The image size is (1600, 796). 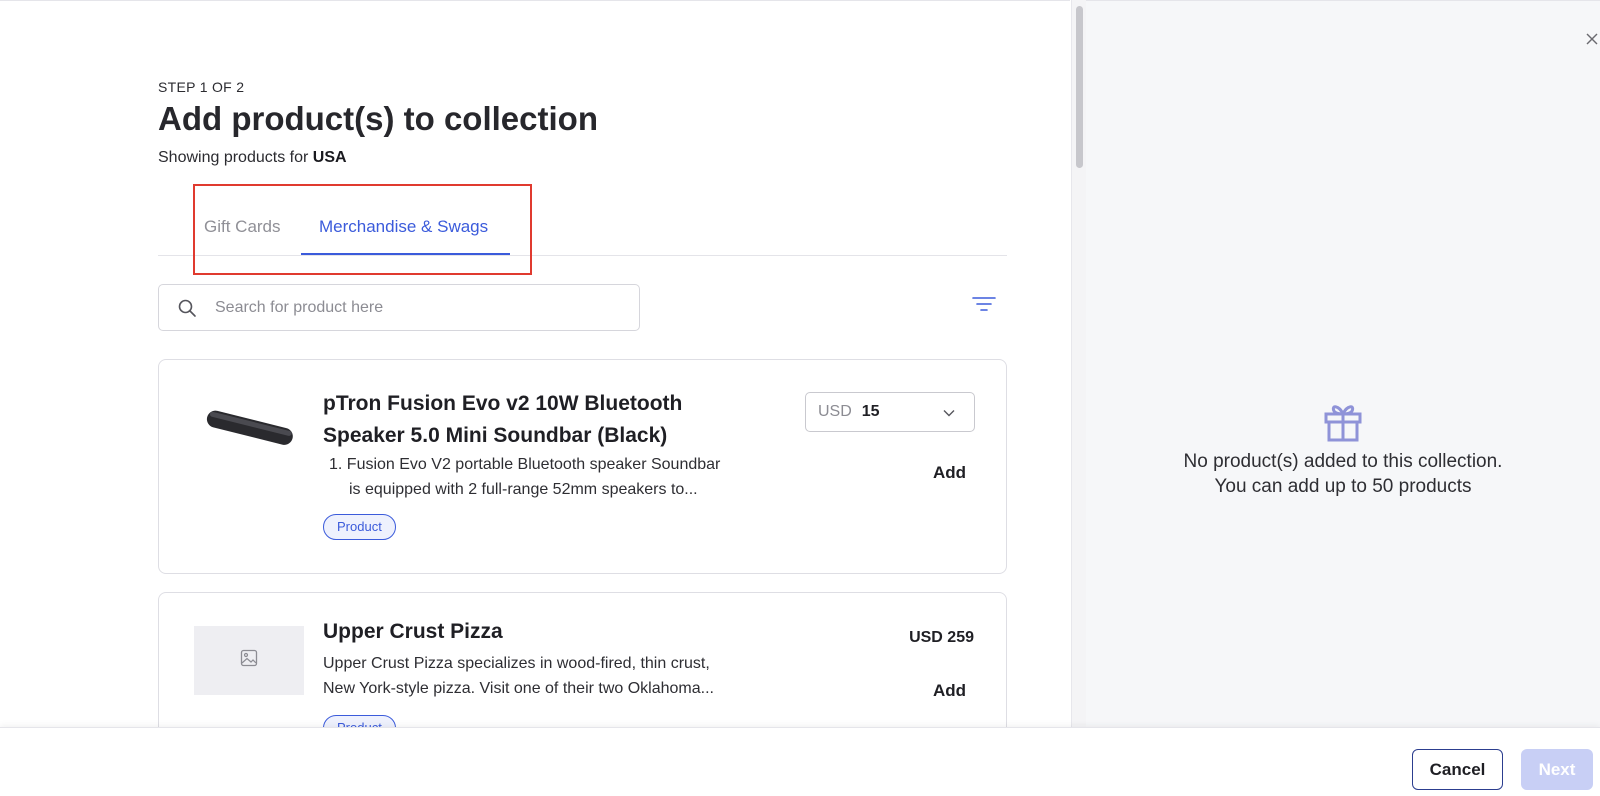 I want to click on search-box, so click(x=399, y=307).